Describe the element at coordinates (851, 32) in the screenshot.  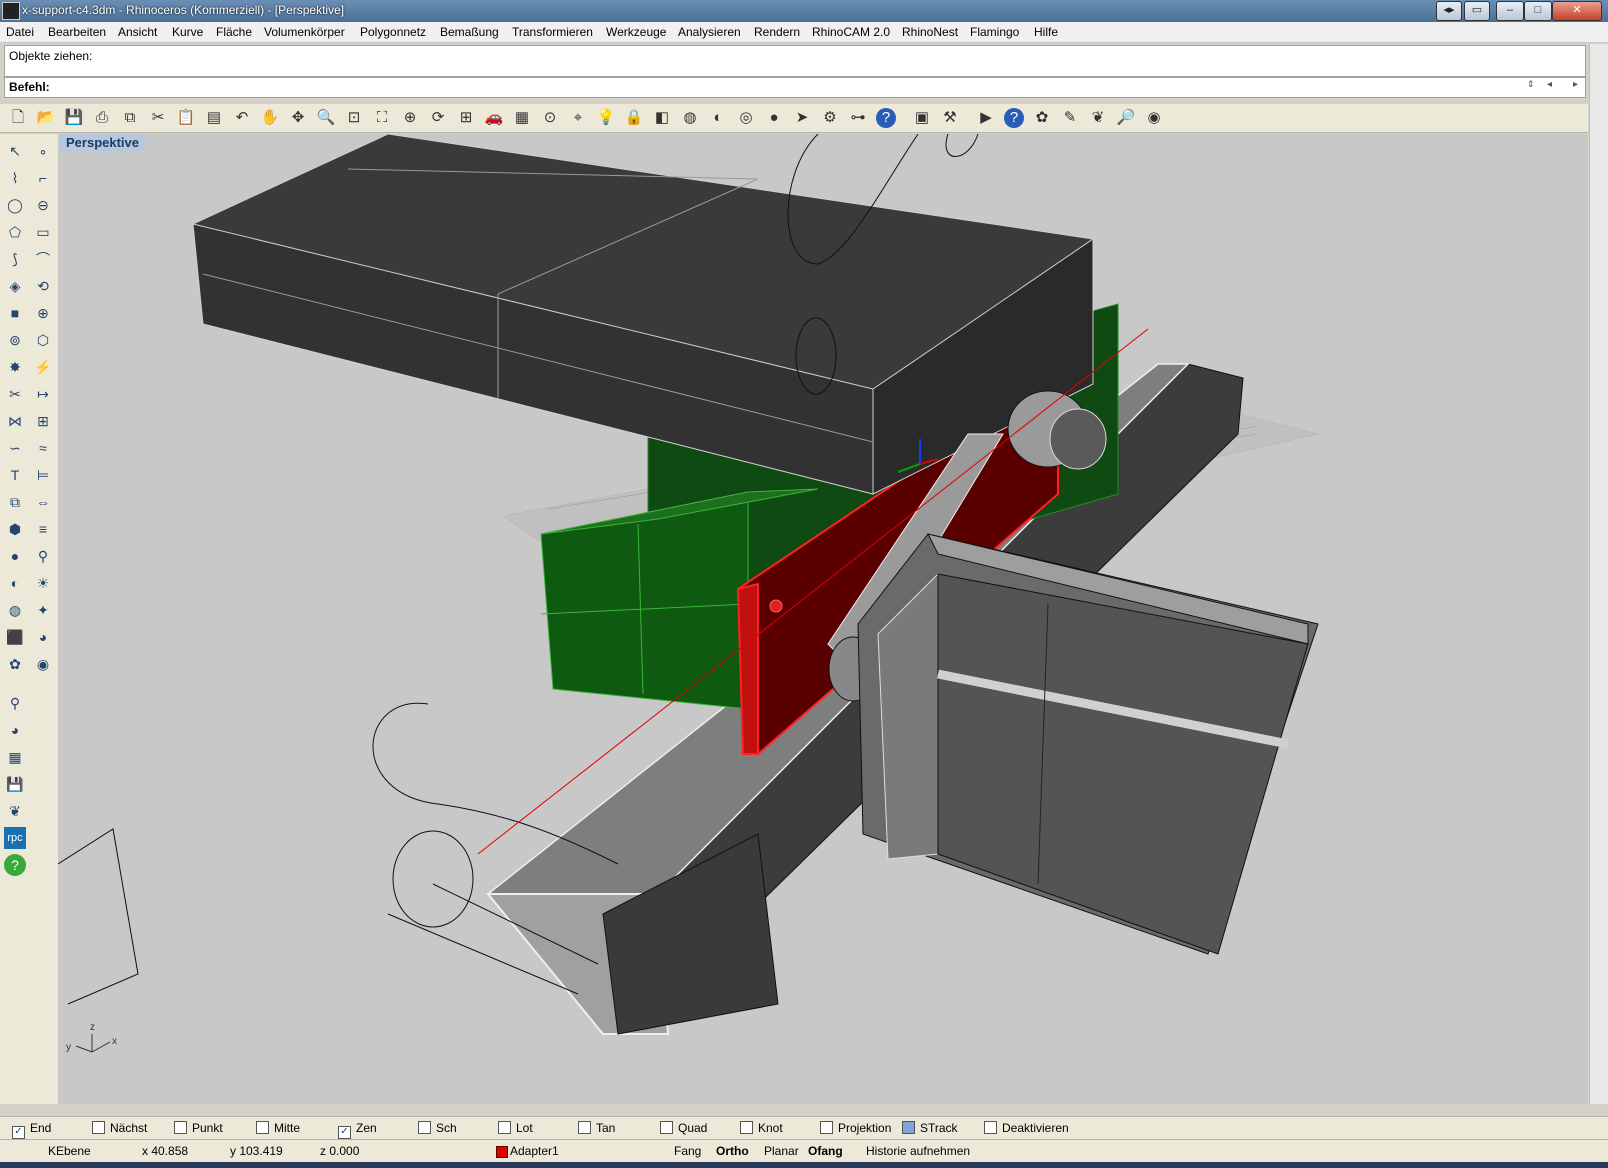
I see `menu-rhinocam: RhinoCAM 2.0` at that location.